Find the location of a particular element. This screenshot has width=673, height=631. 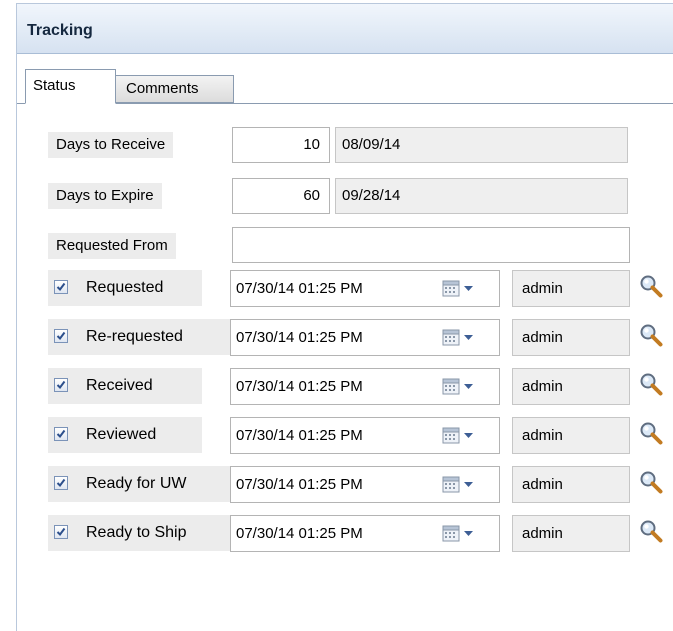

ready-for-uw-user-field: admin is located at coordinates (571, 484).